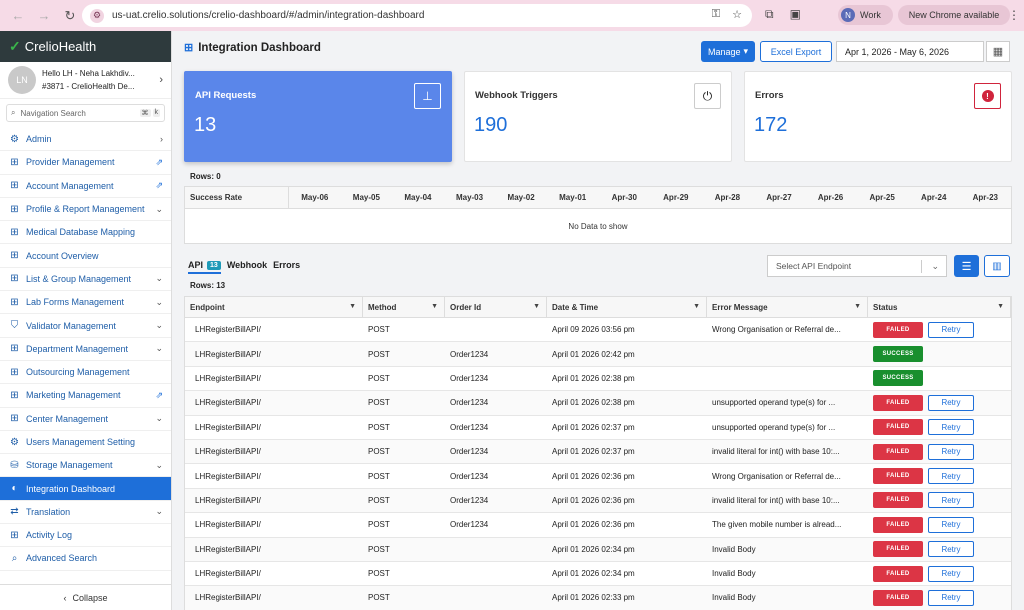 This screenshot has width=1024, height=610. I want to click on column-header-endpoint: Endpoint ▼, so click(274, 307).